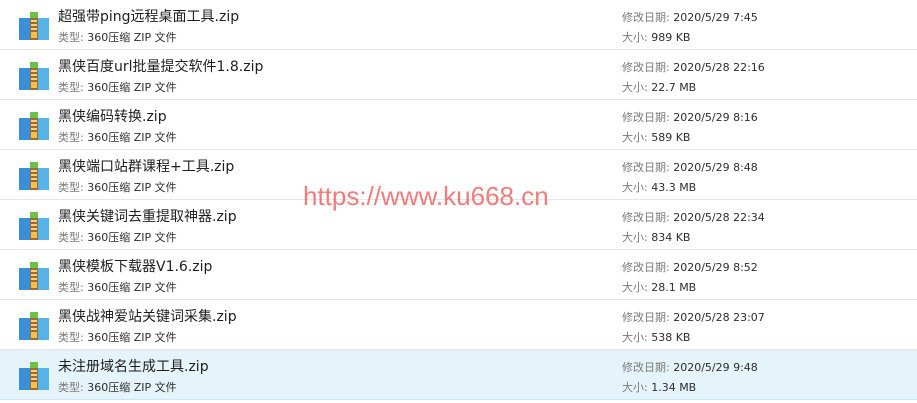 The width and height of the screenshot is (917, 403). Describe the element at coordinates (690, 117) in the screenshot. I see `file-modified: 修改日期: 2020/5/29 8:16` at that location.